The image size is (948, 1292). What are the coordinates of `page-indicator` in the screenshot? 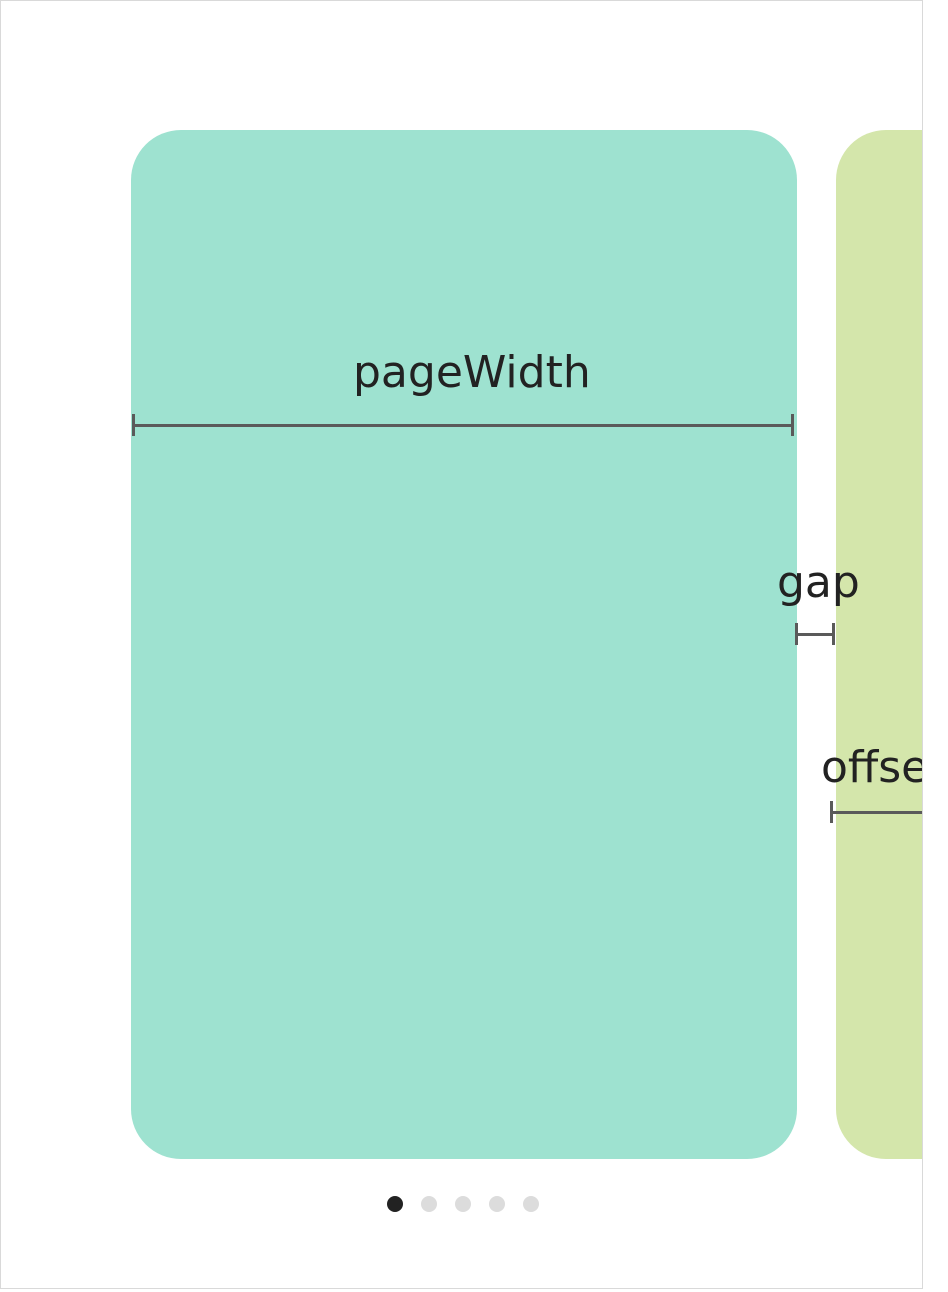 It's located at (463, 1204).